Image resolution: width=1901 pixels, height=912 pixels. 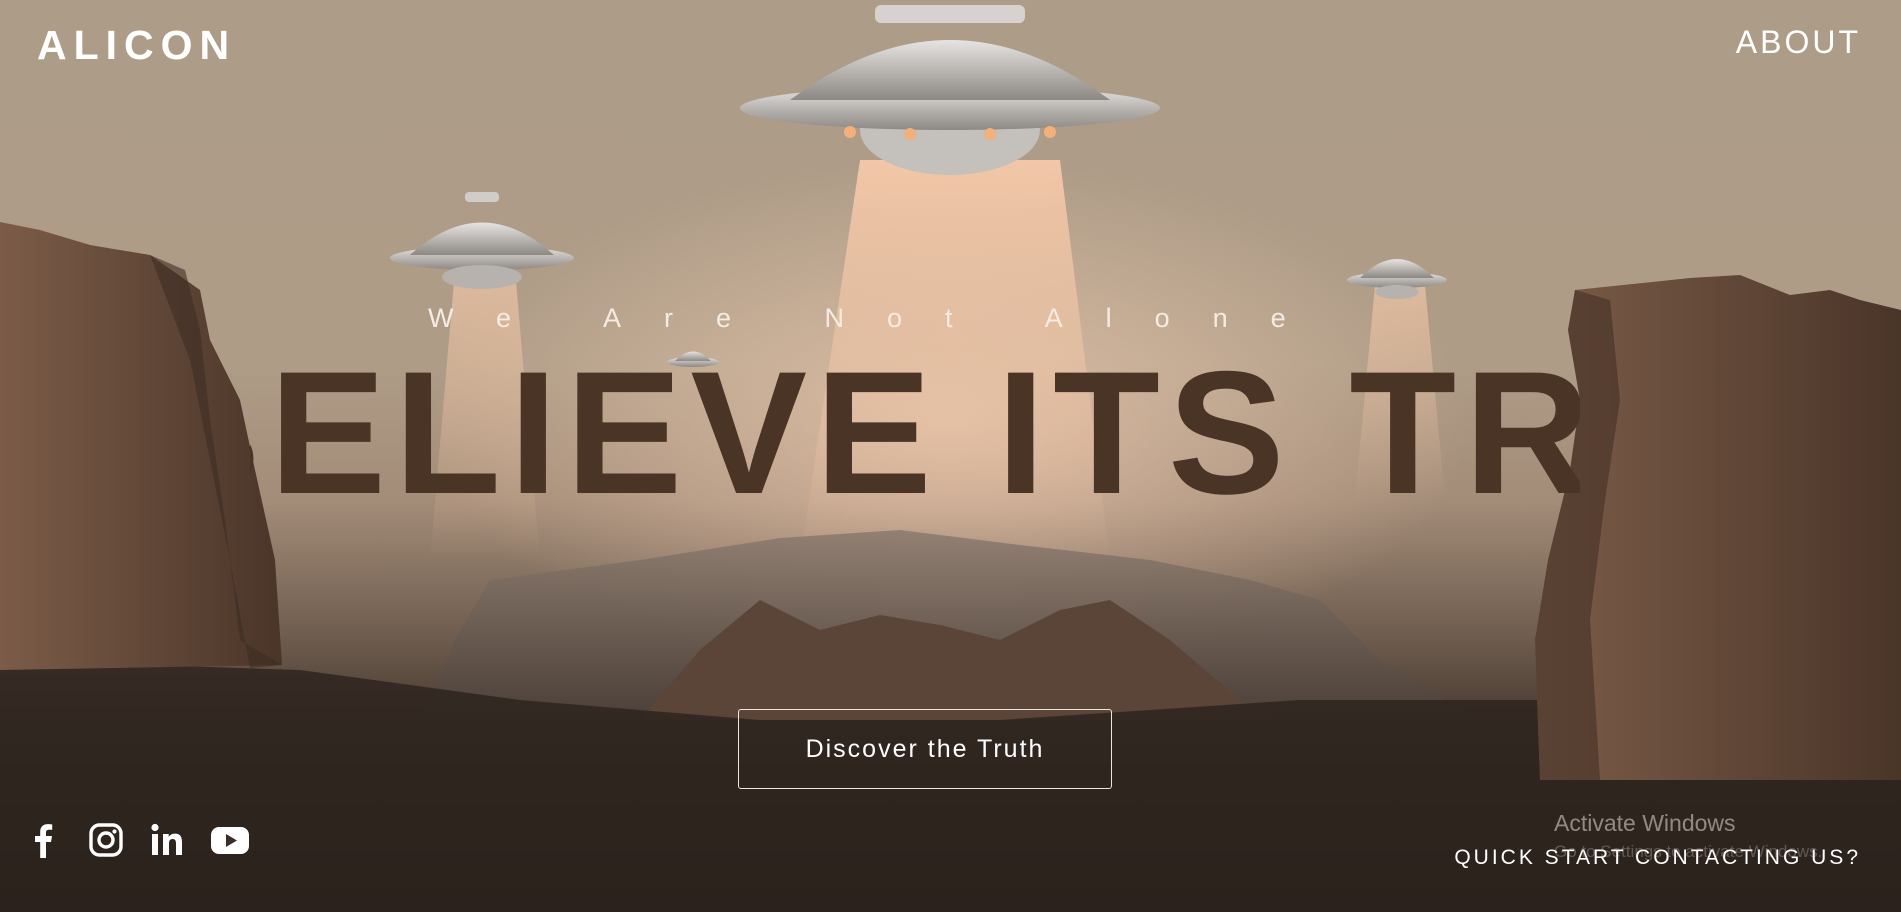 I want to click on discover-truth-button: Discover the Truth, so click(x=925, y=749).